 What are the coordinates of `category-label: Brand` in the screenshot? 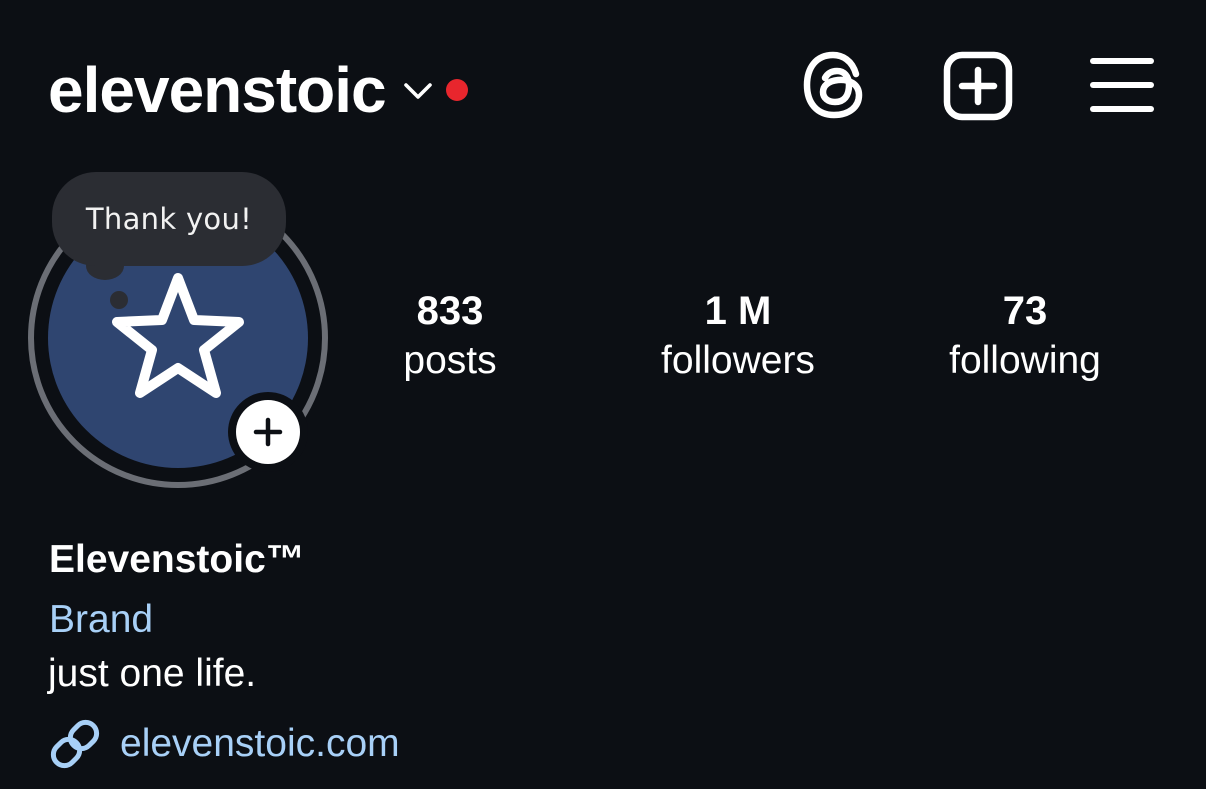 It's located at (101, 620).